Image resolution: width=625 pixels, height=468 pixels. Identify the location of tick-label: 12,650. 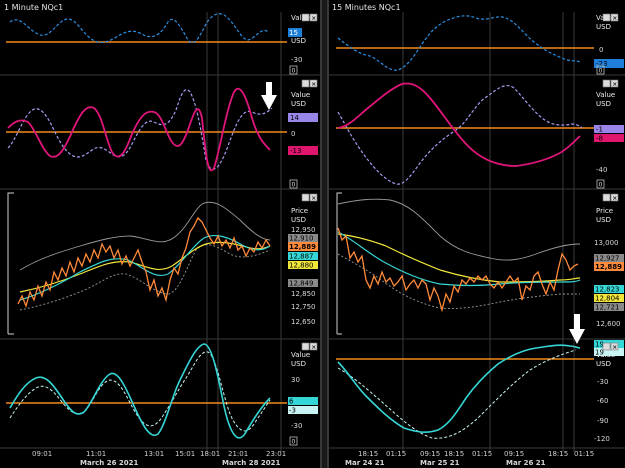
(303, 322).